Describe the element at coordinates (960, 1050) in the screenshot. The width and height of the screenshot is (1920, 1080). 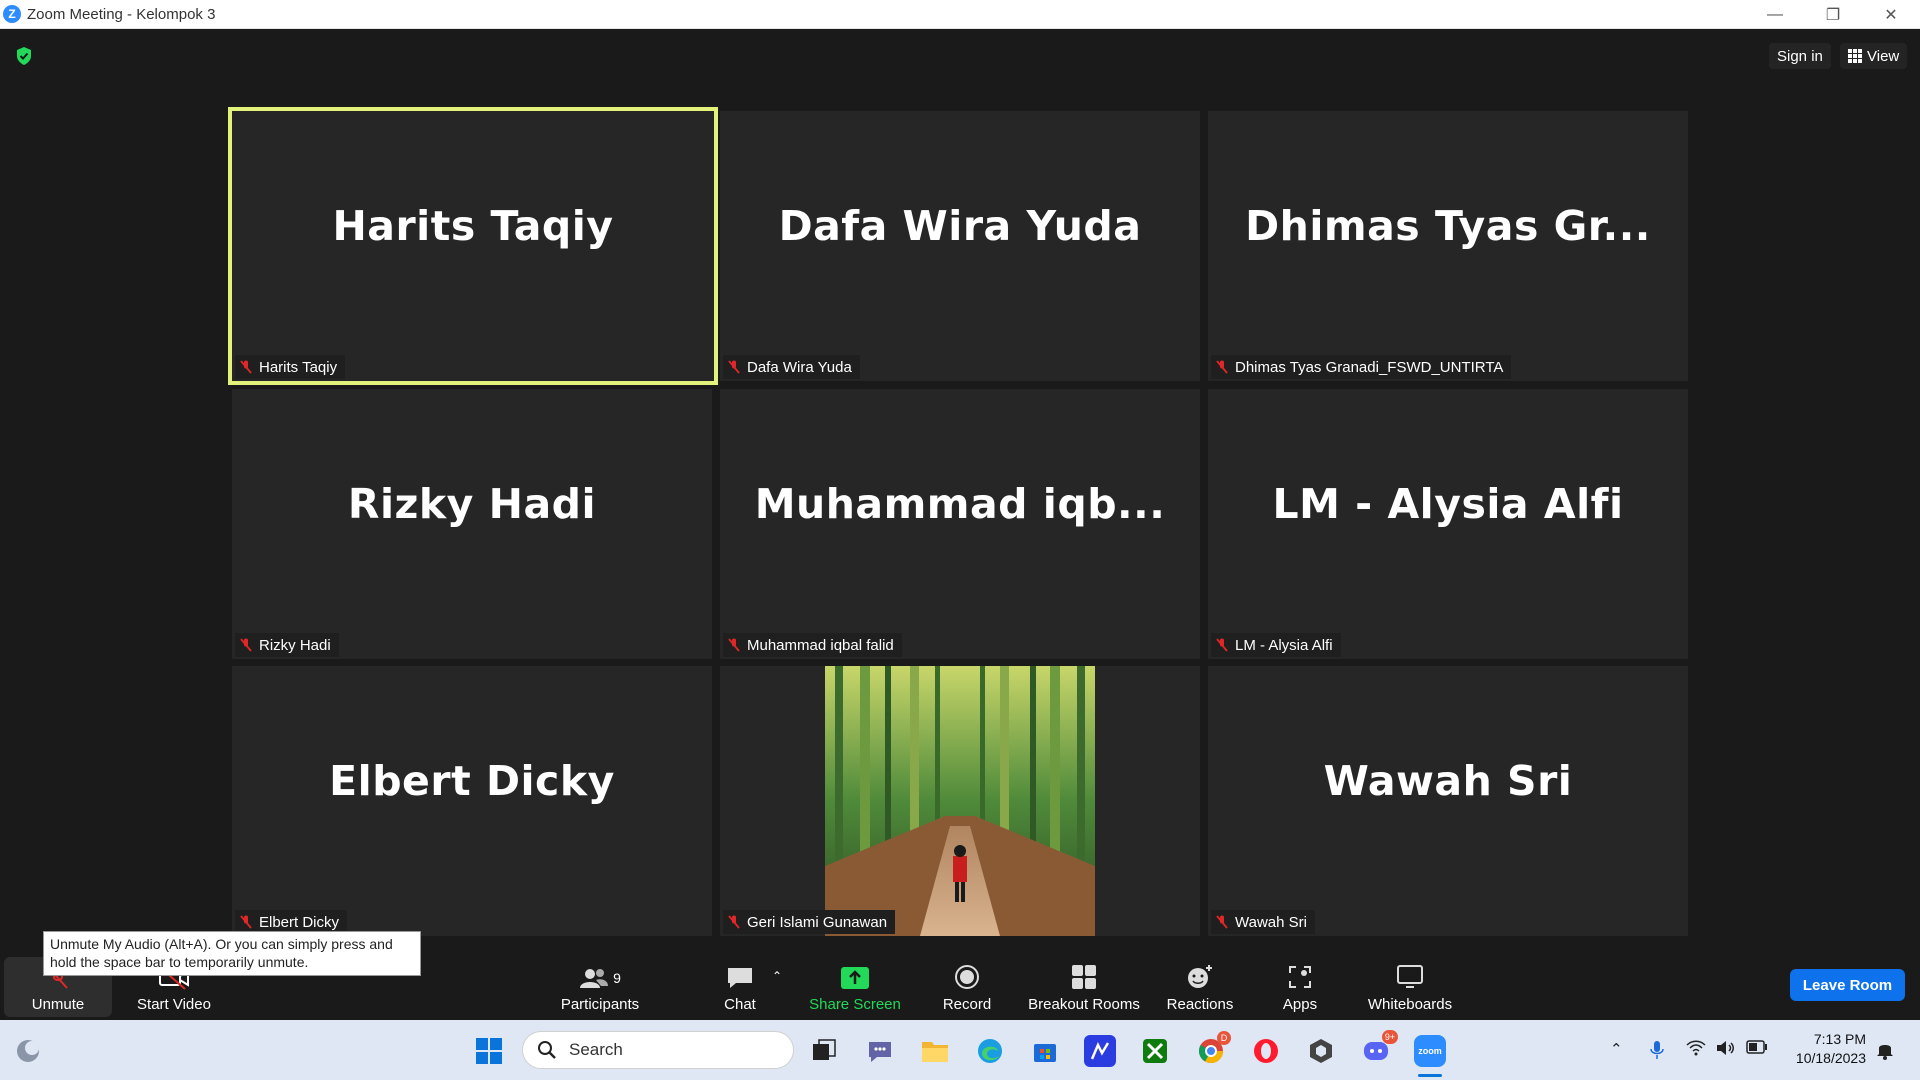
I see `windows-taskbar: Search D 9+ zoom ⌃ 7:13 PM 10/18/2023` at that location.